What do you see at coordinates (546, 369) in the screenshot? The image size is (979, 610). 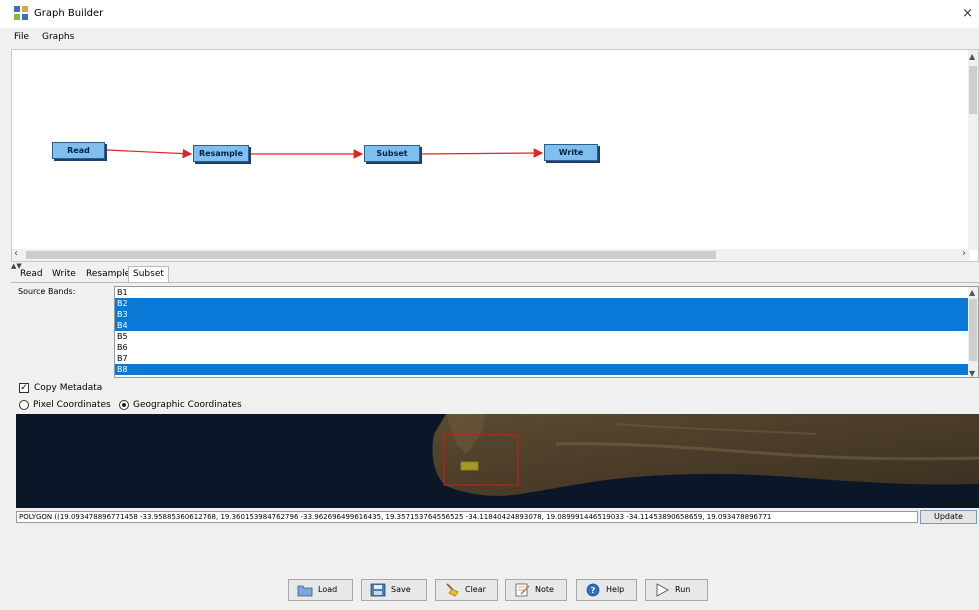 I see `band-list-item: B8` at bounding box center [546, 369].